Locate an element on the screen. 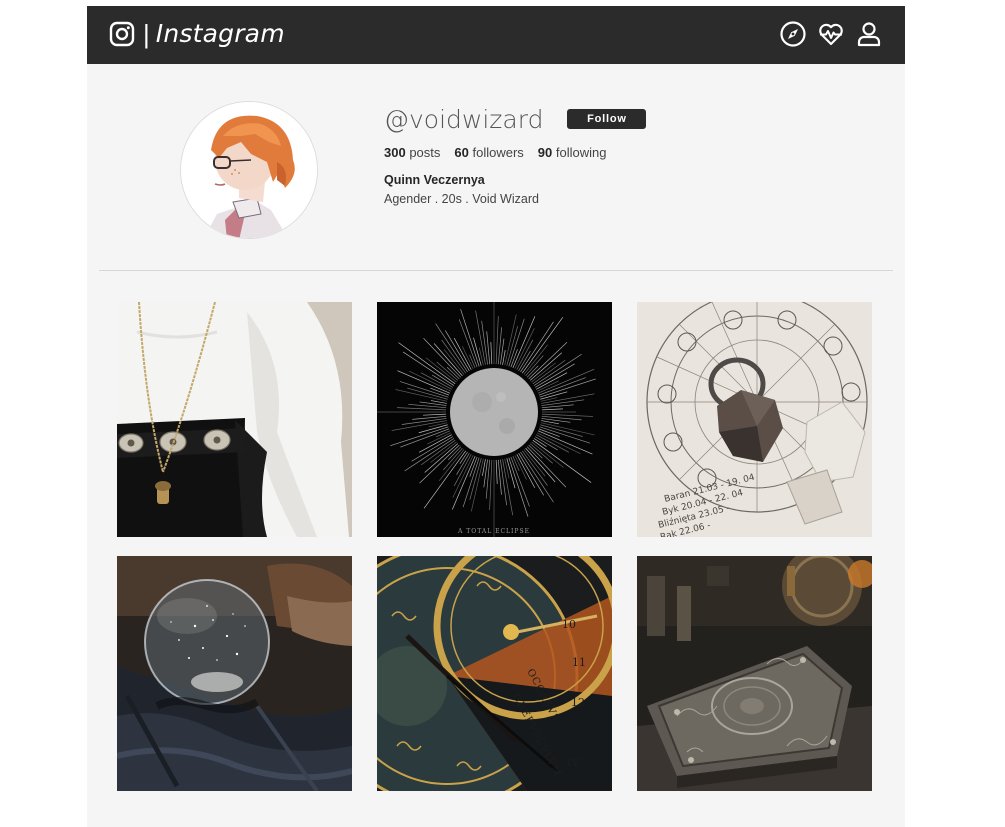 The height and width of the screenshot is (827, 1005). followers-stat: 60 followers is located at coordinates (488, 152).